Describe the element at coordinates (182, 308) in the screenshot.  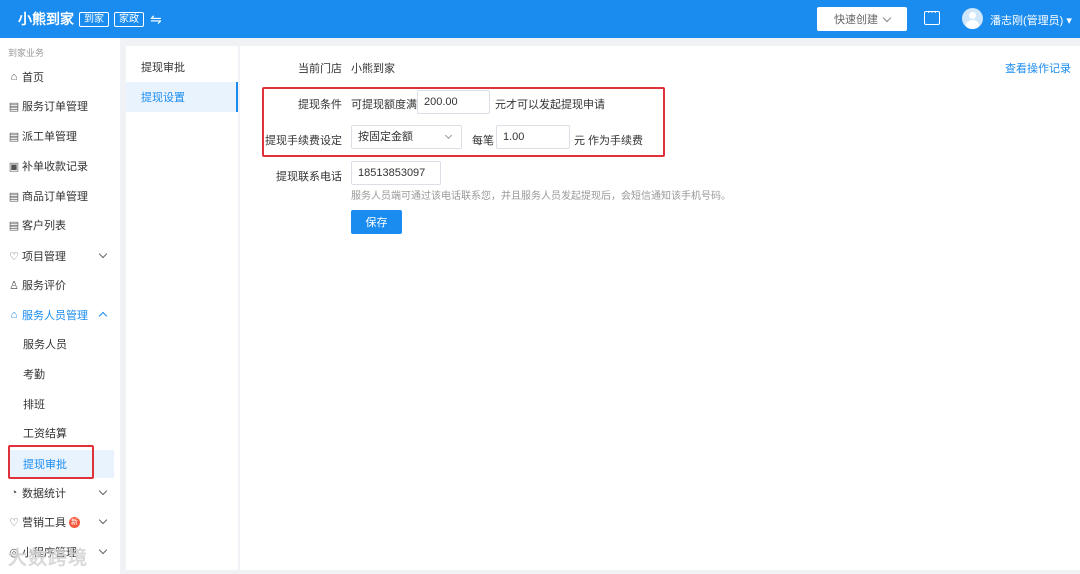
I see `sub-navigation: 提现审批 提现设置` at that location.